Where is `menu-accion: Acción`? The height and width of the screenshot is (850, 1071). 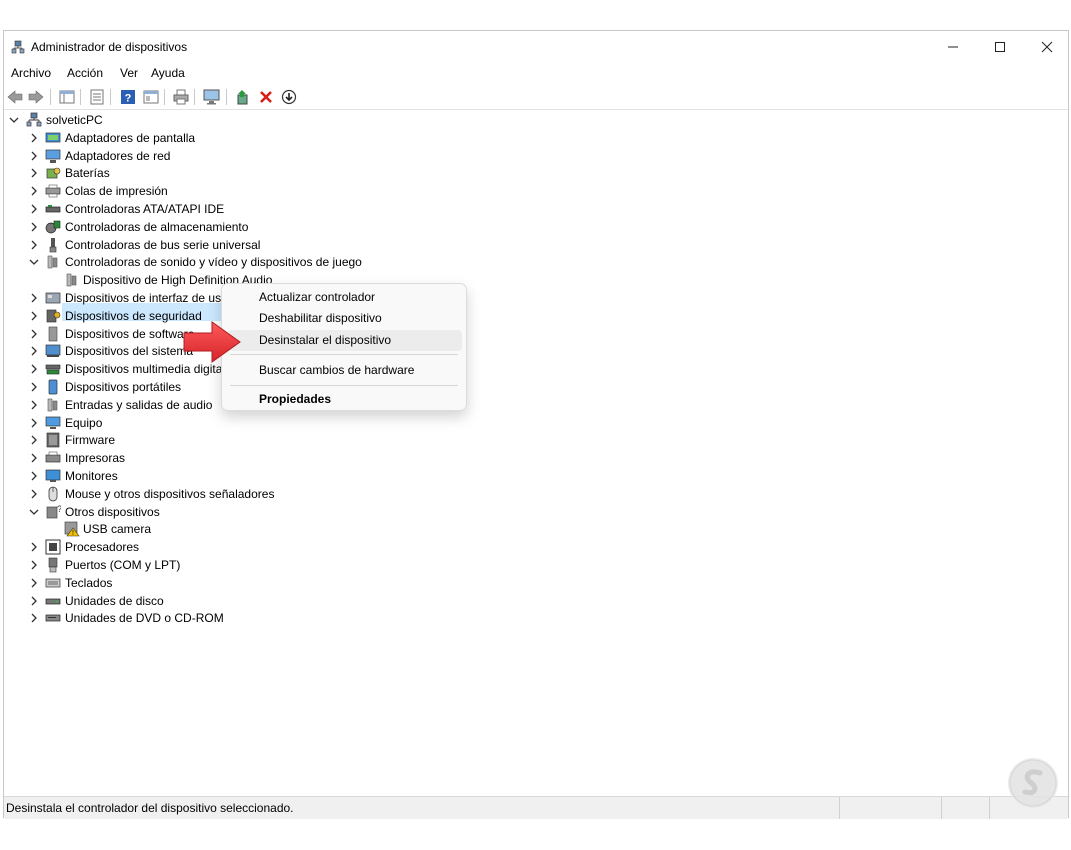 menu-accion: Acción is located at coordinates (85, 73).